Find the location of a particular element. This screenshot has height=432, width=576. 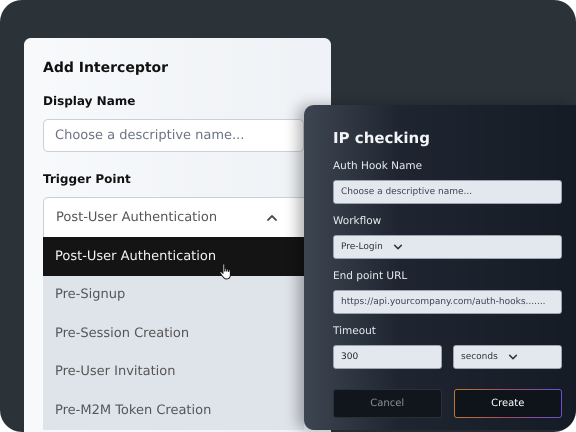

create-button: Create is located at coordinates (508, 403).